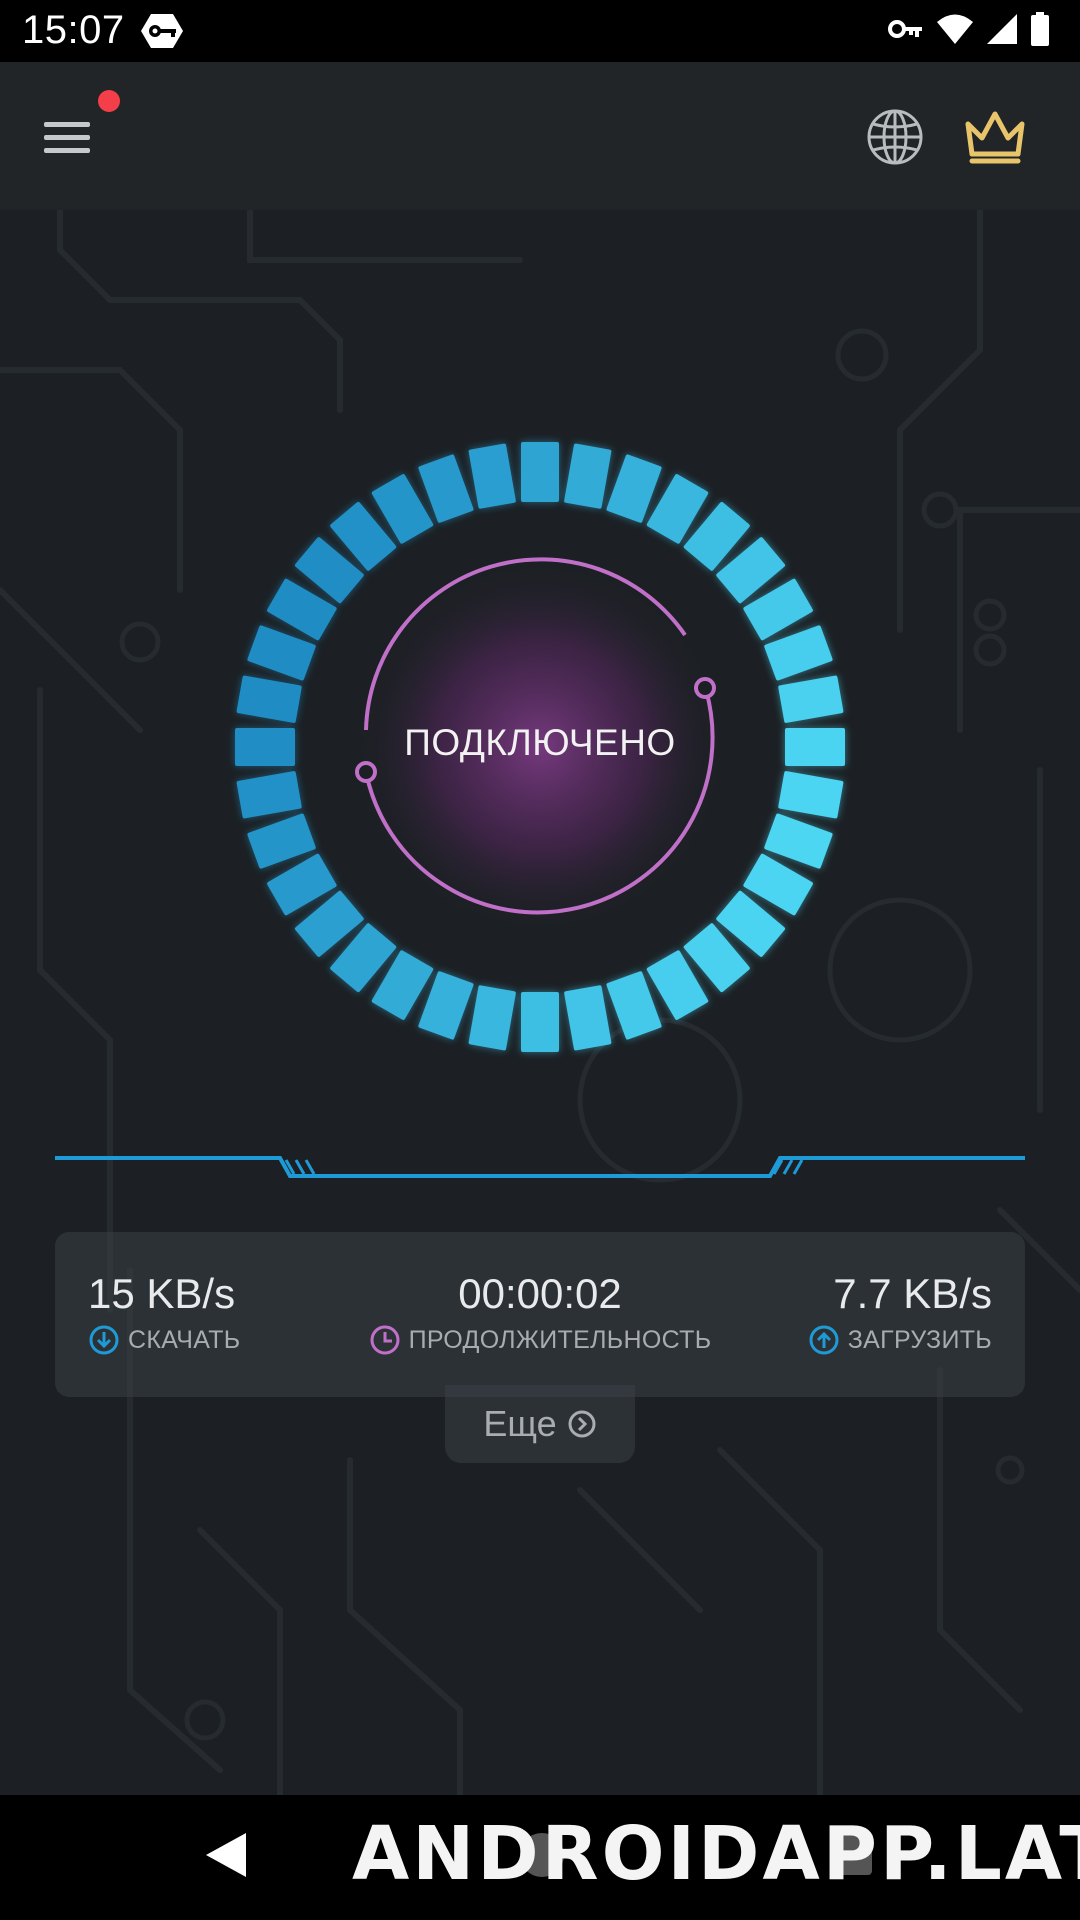 The image size is (1080, 1920). I want to click on cell-signal-icon, so click(1002, 31).